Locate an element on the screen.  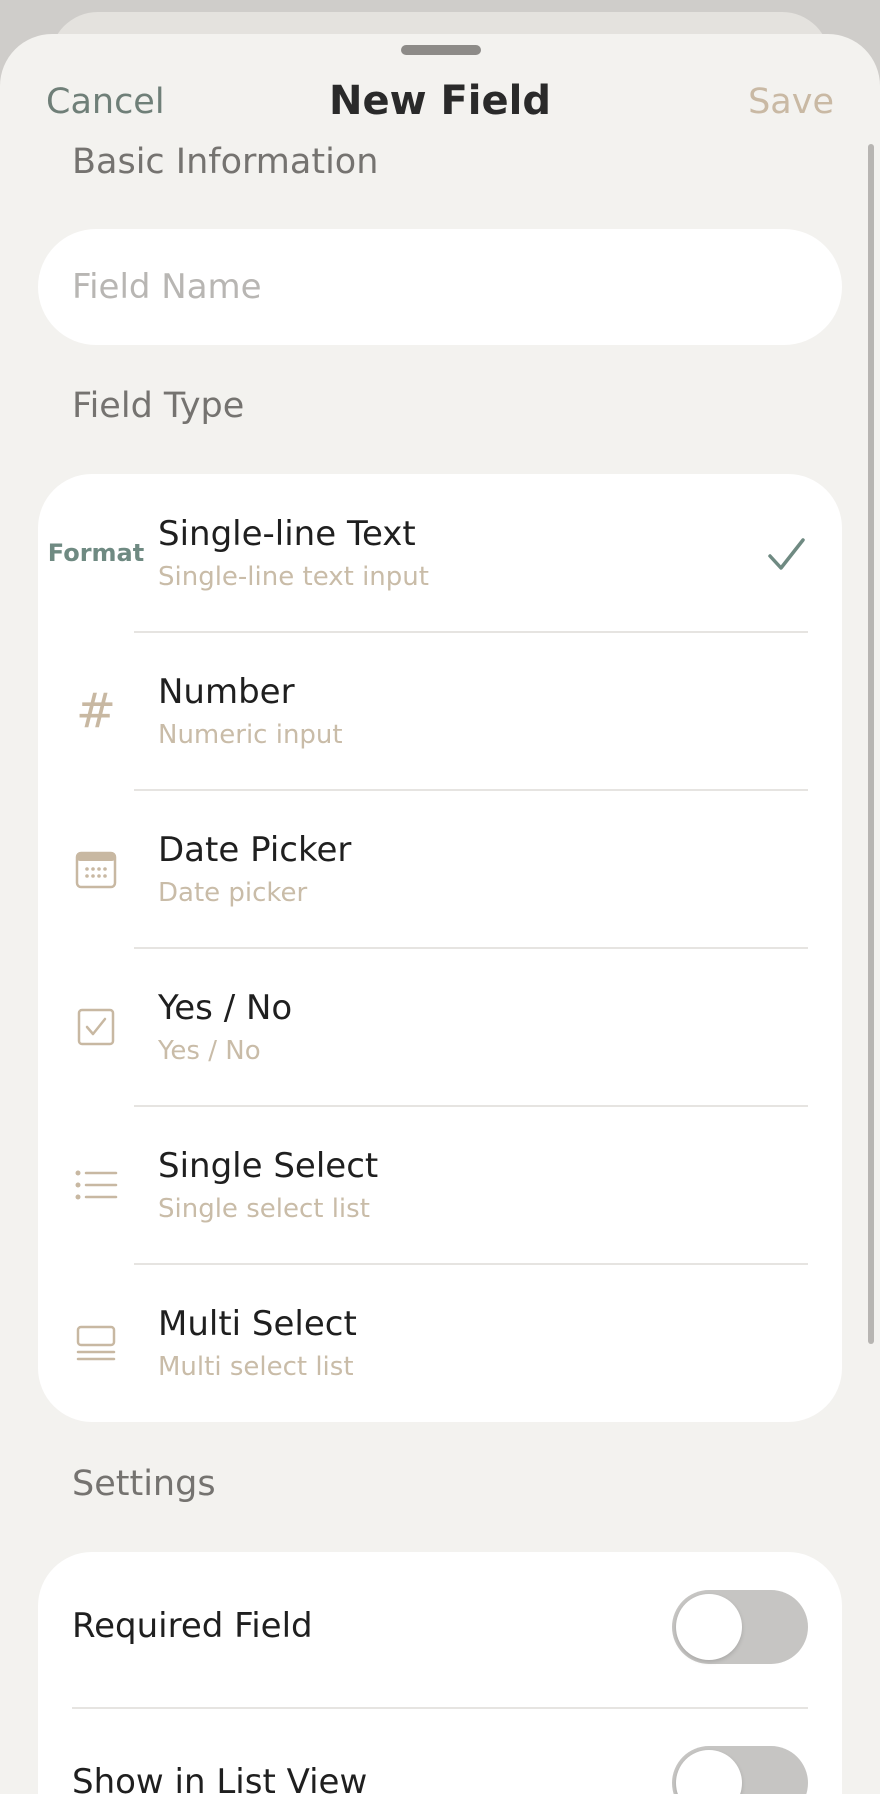
hash-icon: # is located at coordinates (96, 711).